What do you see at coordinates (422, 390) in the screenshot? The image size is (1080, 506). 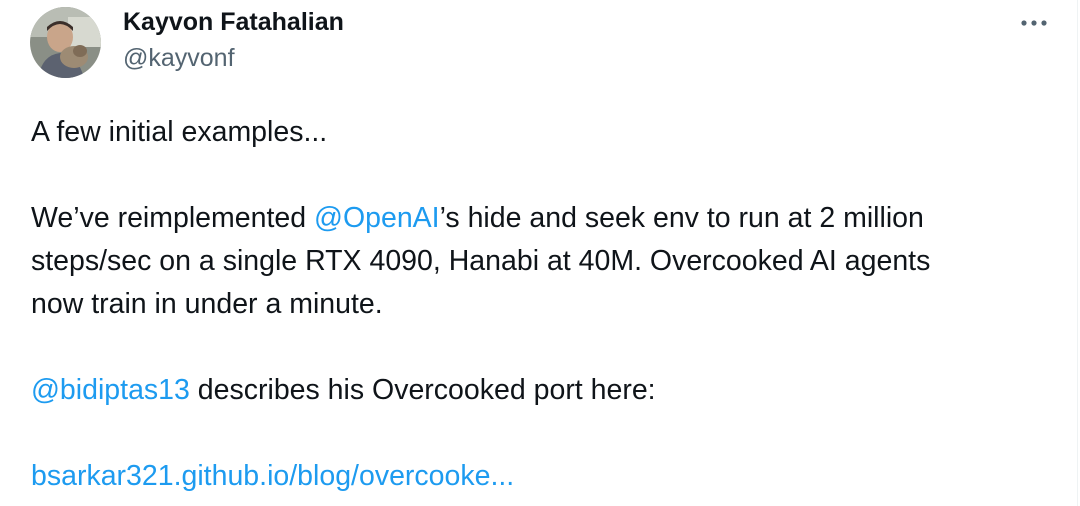 I see `tweet-text-segment: describes his Overcooked port here:` at bounding box center [422, 390].